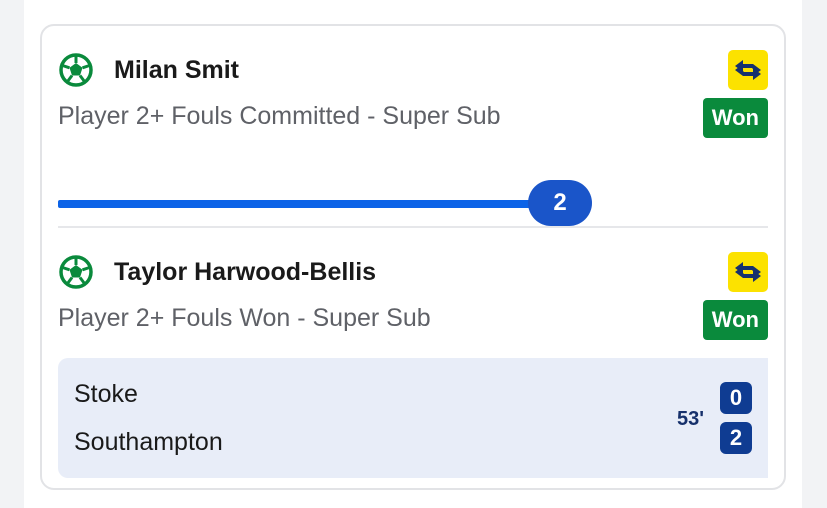 Image resolution: width=827 pixels, height=508 pixels. I want to click on progress-value: 2, so click(560, 203).